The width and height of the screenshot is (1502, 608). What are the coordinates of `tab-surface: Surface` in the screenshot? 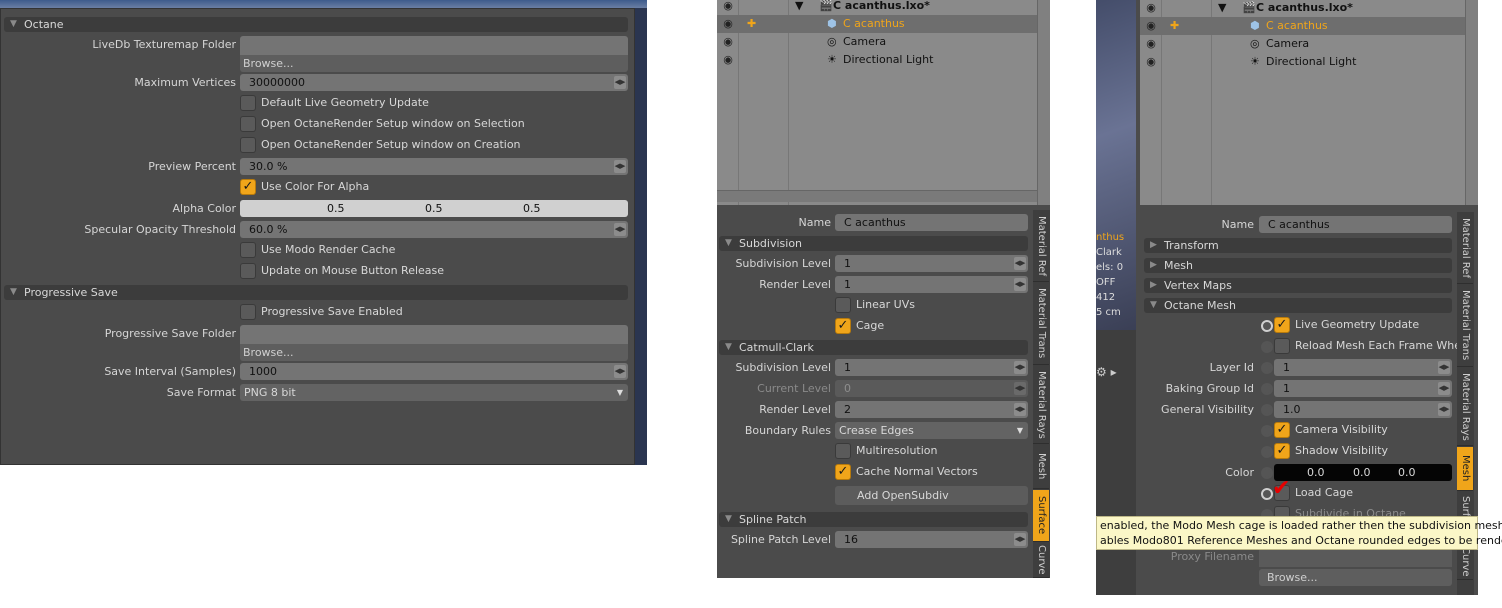 It's located at (1041, 516).